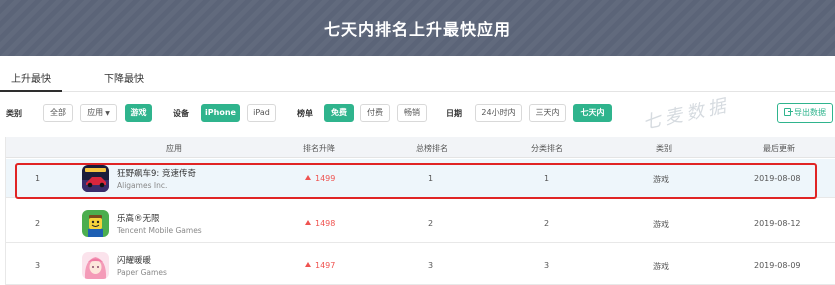 This screenshot has width=835, height=285. What do you see at coordinates (142, 185) in the screenshot?
I see `app-developer: Aligames Inc.` at bounding box center [142, 185].